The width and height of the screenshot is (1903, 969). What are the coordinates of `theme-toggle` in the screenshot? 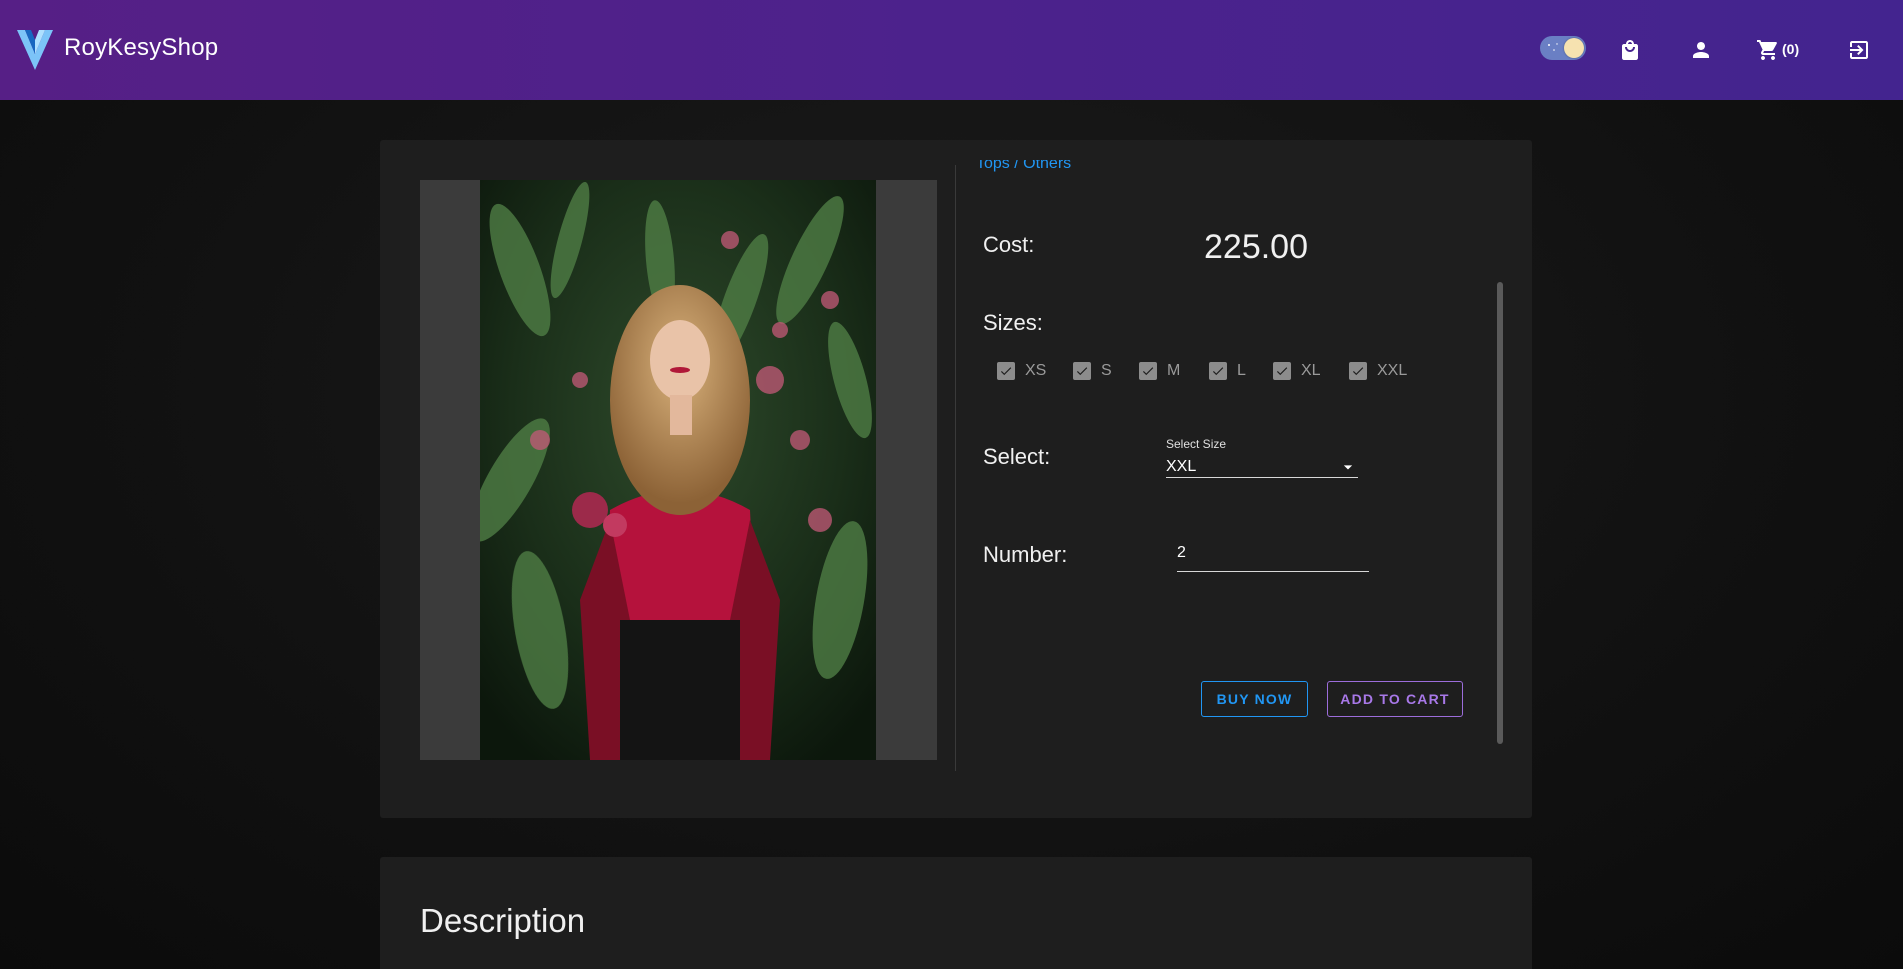 It's located at (1563, 48).